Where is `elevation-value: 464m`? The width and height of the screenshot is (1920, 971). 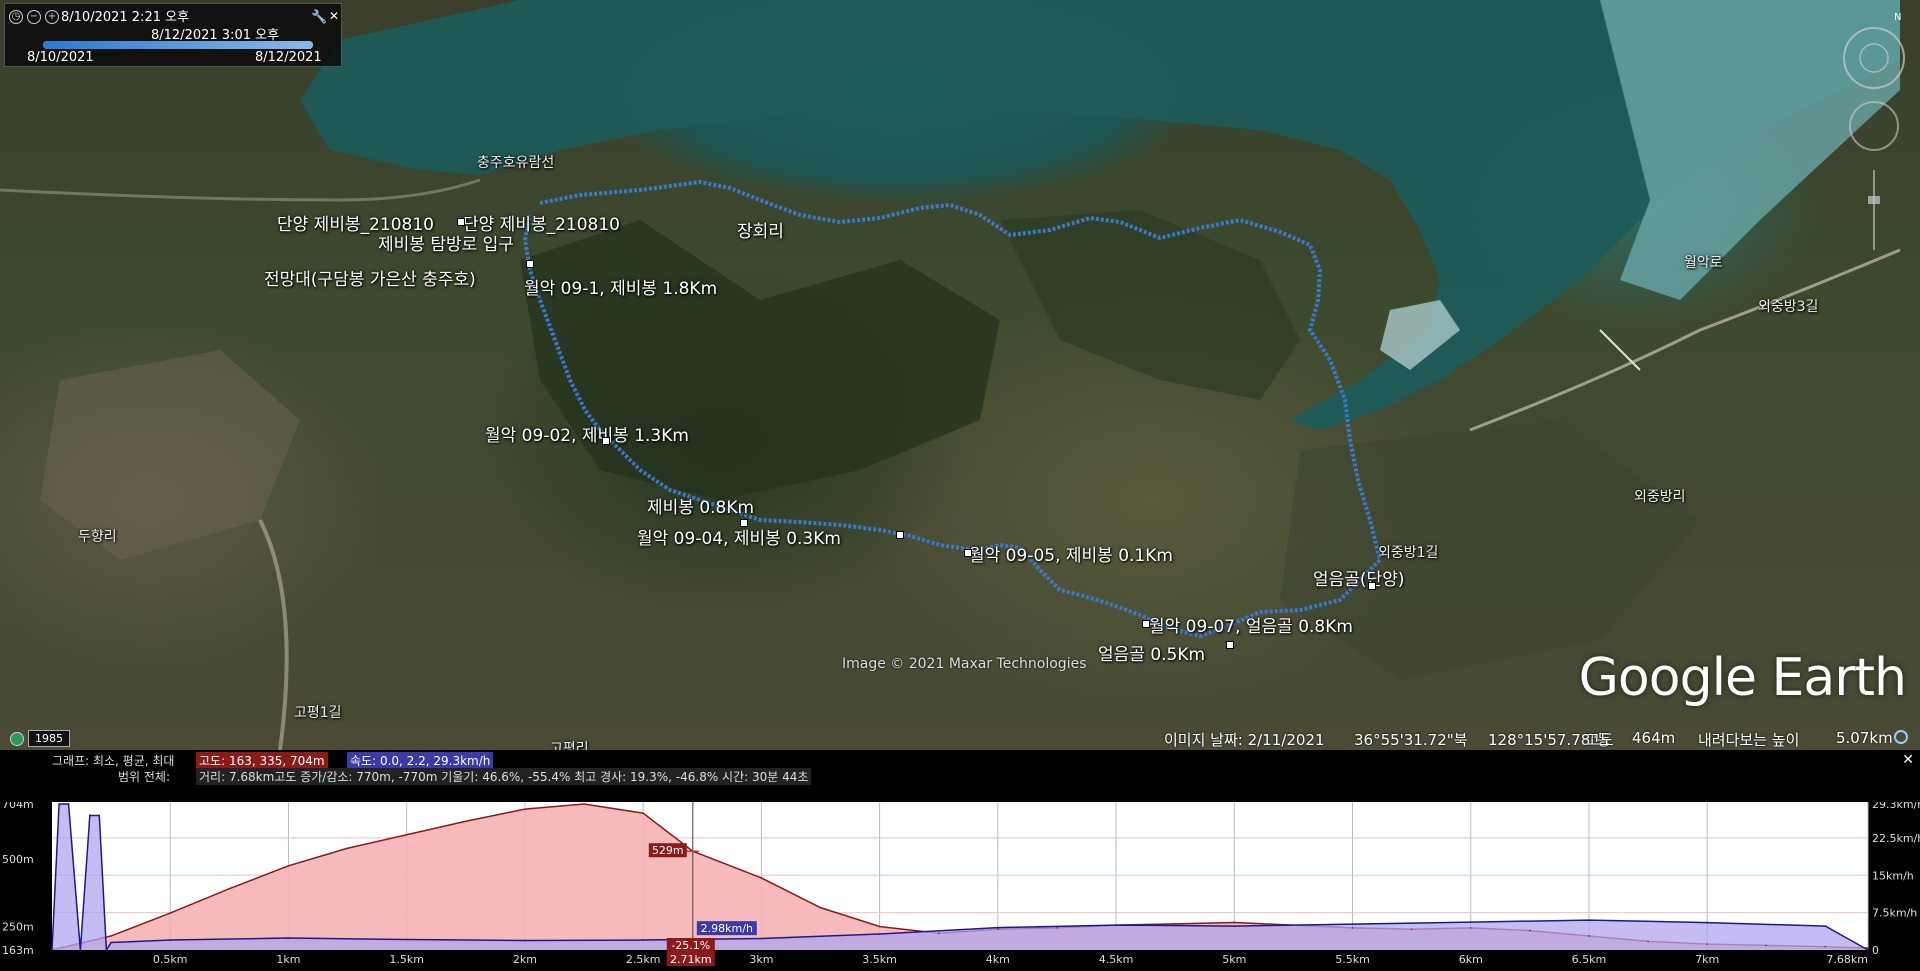 elevation-value: 464m is located at coordinates (1654, 738).